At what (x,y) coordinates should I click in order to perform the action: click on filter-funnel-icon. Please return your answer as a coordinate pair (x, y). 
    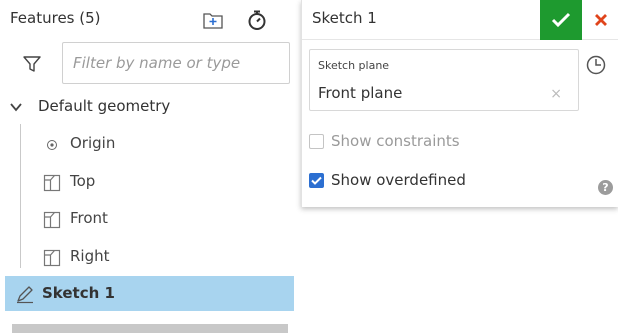
    Looking at the image, I should click on (32, 64).